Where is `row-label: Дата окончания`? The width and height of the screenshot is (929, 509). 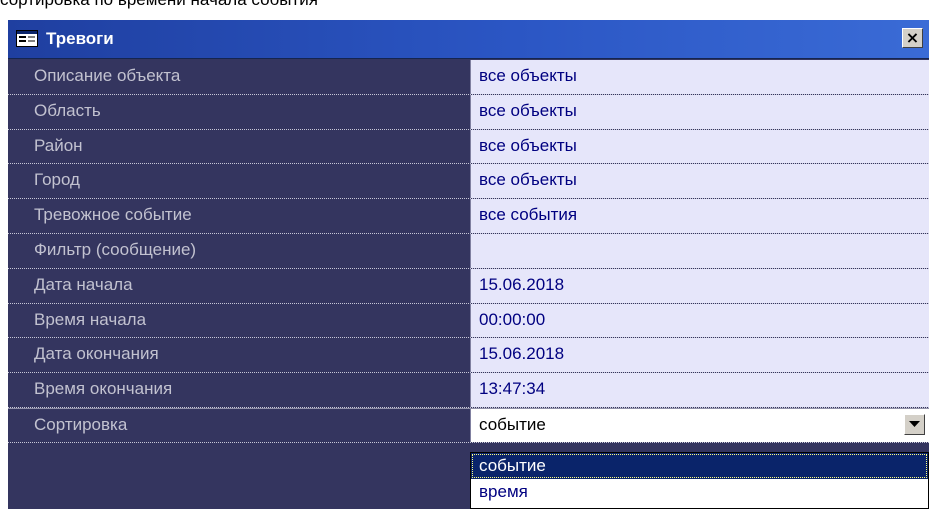
row-label: Дата окончания is located at coordinates (239, 355).